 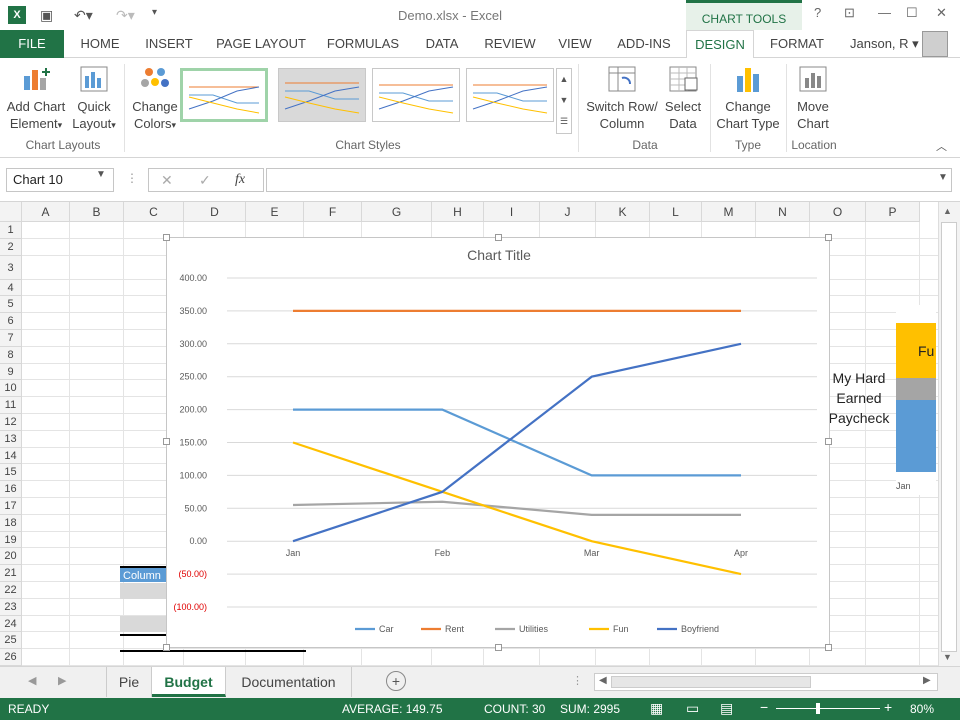 I want to click on row-header-8: 8, so click(x=11, y=355).